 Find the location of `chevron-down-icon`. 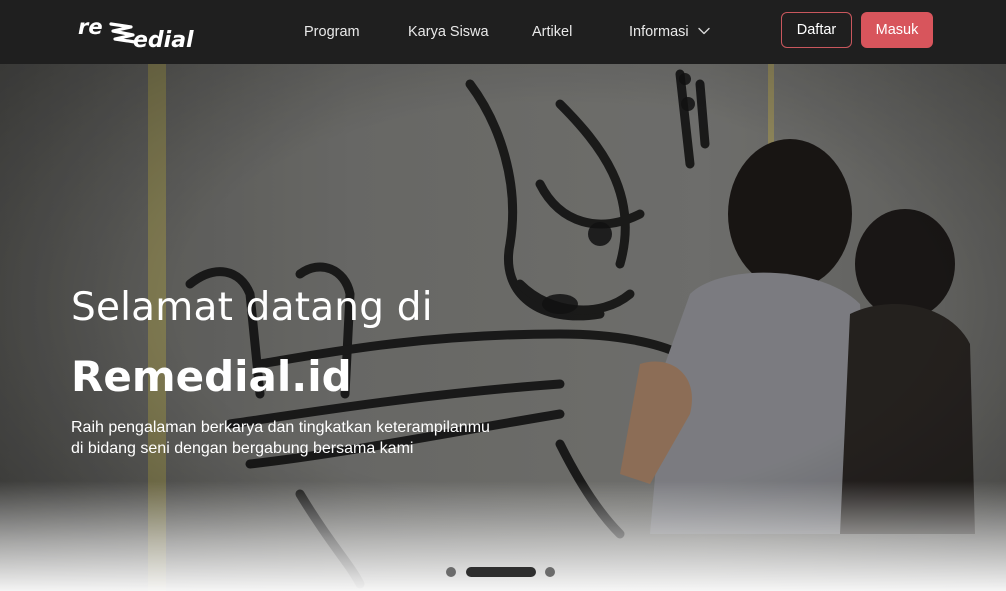

chevron-down-icon is located at coordinates (704, 31).